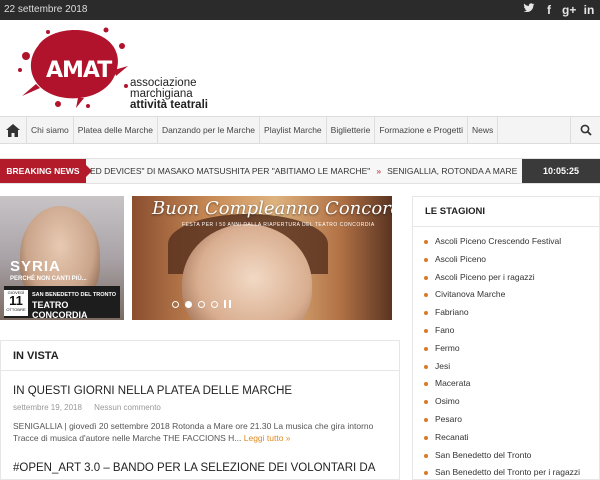  I want to click on season-link: Pesaro, so click(506, 420).